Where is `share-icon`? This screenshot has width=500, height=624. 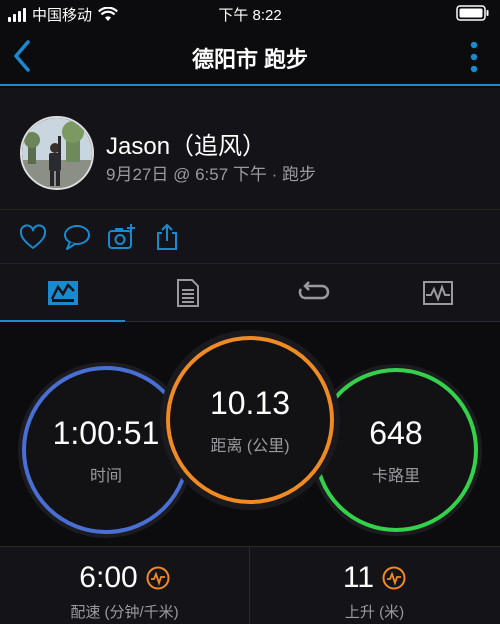 share-icon is located at coordinates (167, 237).